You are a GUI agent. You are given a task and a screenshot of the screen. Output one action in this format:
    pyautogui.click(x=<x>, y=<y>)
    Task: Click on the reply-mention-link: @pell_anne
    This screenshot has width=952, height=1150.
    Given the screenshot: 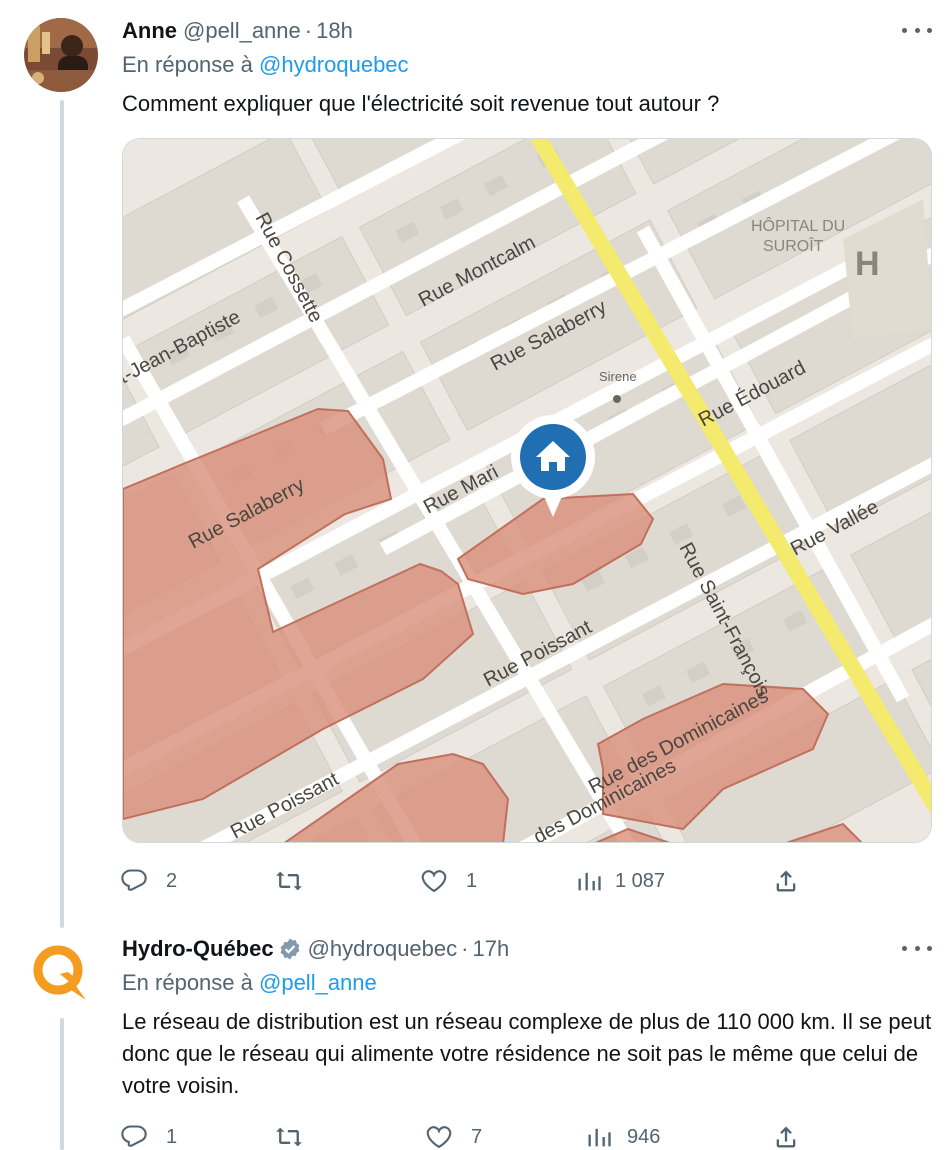 What is the action you would take?
    pyautogui.click(x=318, y=982)
    